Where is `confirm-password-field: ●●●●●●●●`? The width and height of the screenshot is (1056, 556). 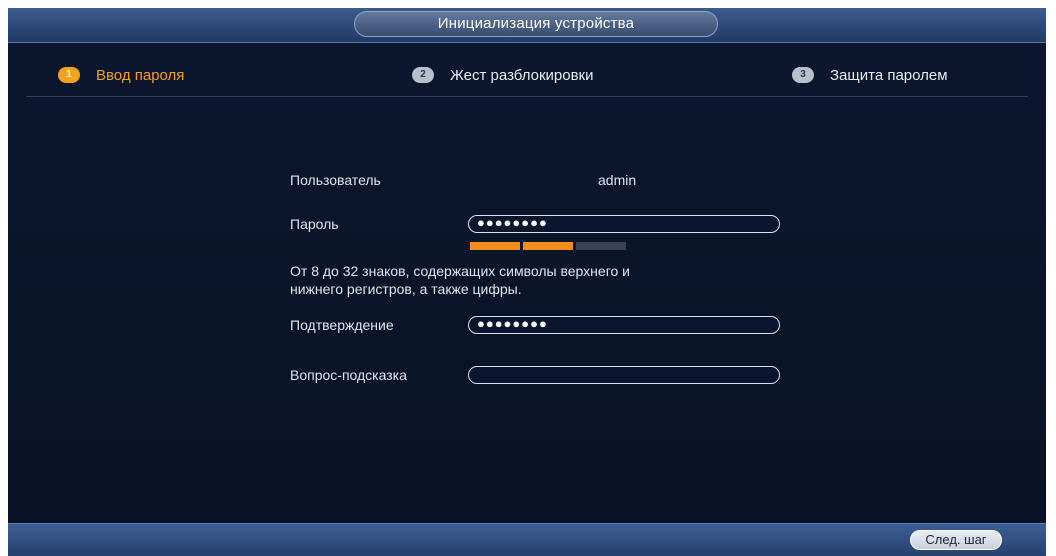 confirm-password-field: ●●●●●●●● is located at coordinates (624, 325).